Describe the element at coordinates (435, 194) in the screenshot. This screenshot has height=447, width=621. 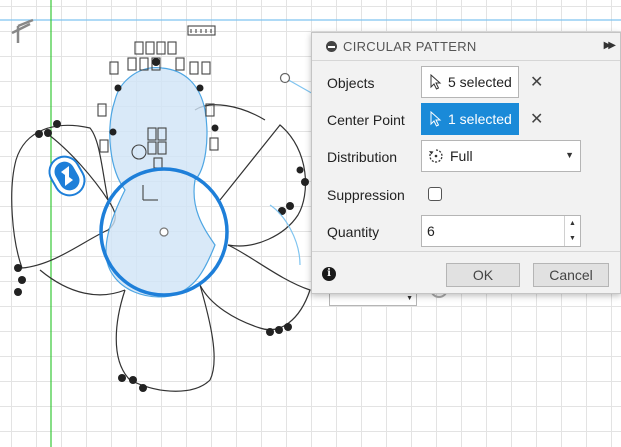
I see `suppression-checkbox` at that location.